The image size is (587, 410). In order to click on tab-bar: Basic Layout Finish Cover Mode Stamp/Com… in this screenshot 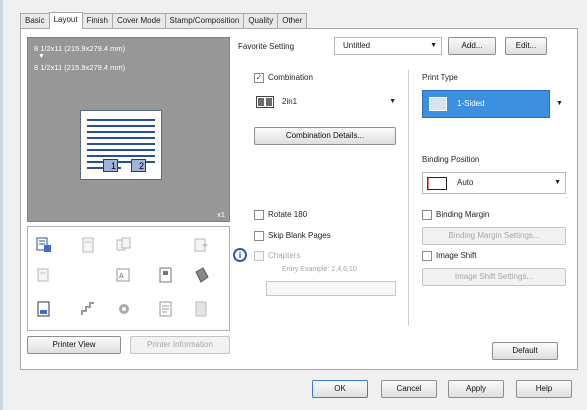, I will do `click(164, 20)`.